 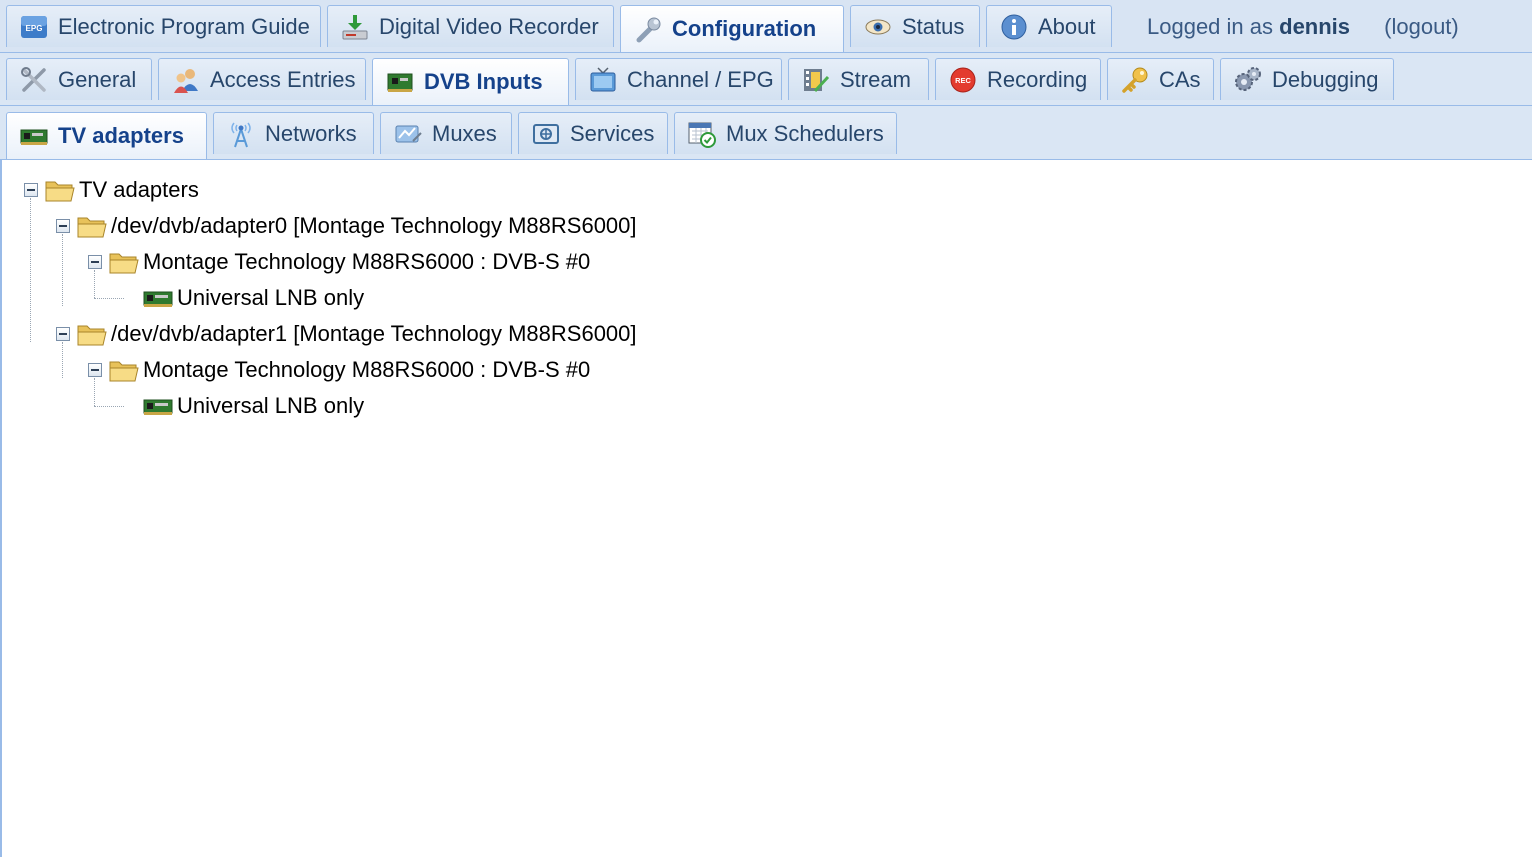 I want to click on tree-node-root: TV adapters, so click(x=111, y=190).